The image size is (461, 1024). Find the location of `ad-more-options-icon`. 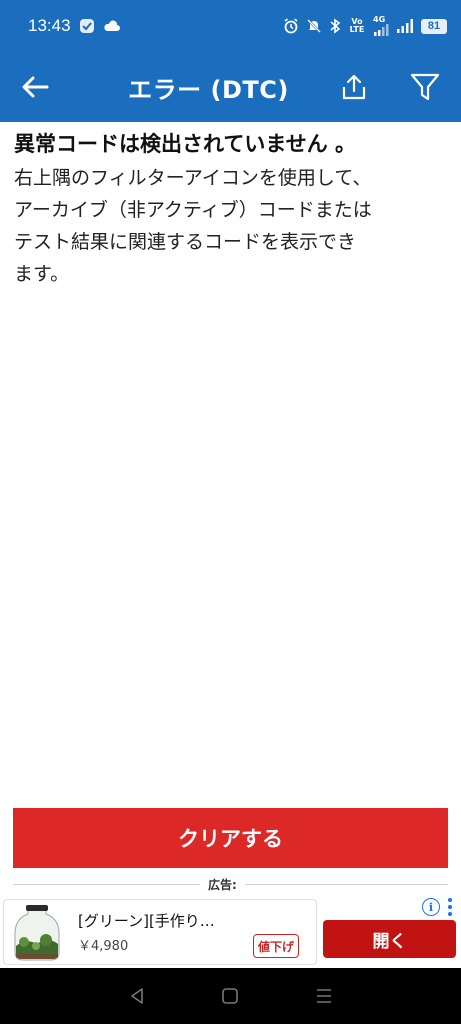

ad-more-options-icon is located at coordinates (450, 907).